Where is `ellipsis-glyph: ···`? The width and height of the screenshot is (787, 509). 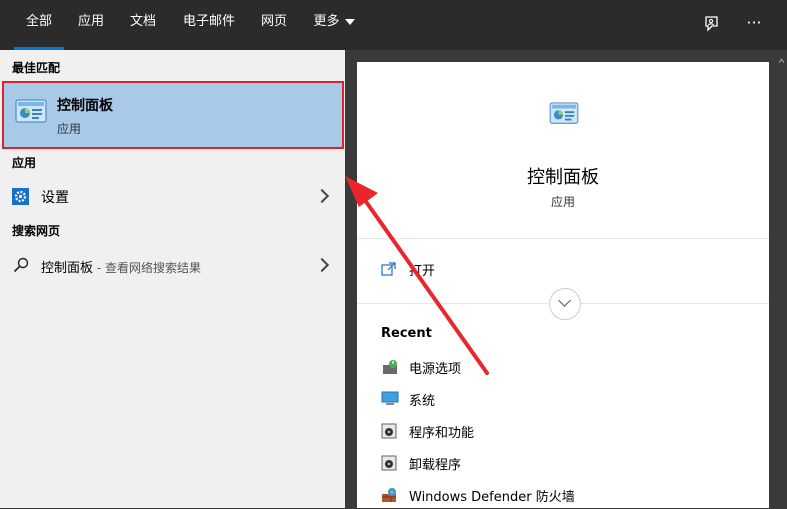
ellipsis-glyph: ··· is located at coordinates (754, 22).